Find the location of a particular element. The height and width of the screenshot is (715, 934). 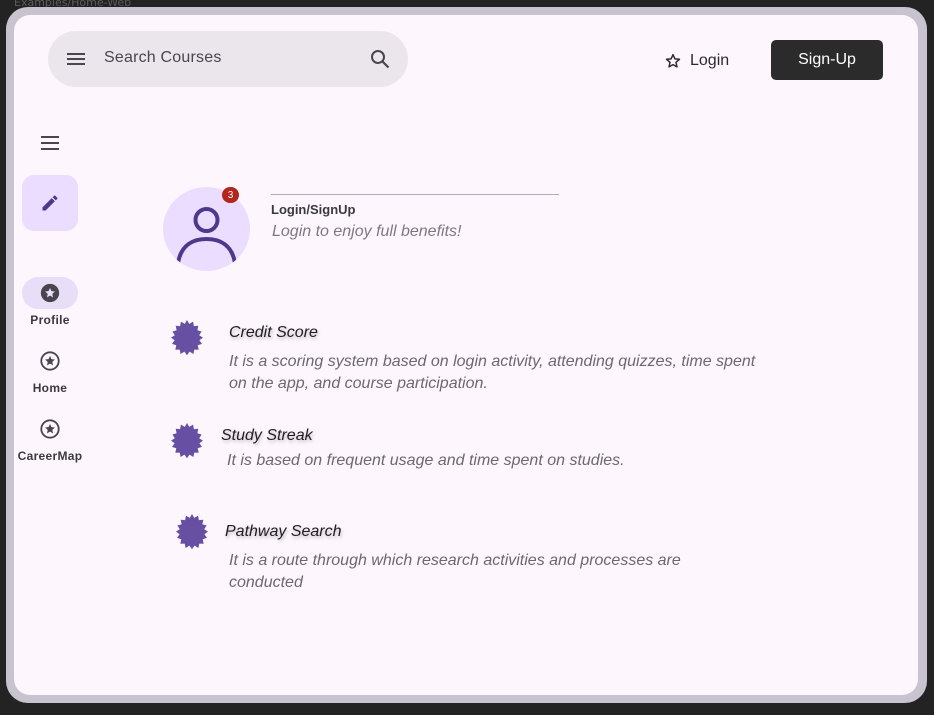

edit-fab-button is located at coordinates (50, 203).